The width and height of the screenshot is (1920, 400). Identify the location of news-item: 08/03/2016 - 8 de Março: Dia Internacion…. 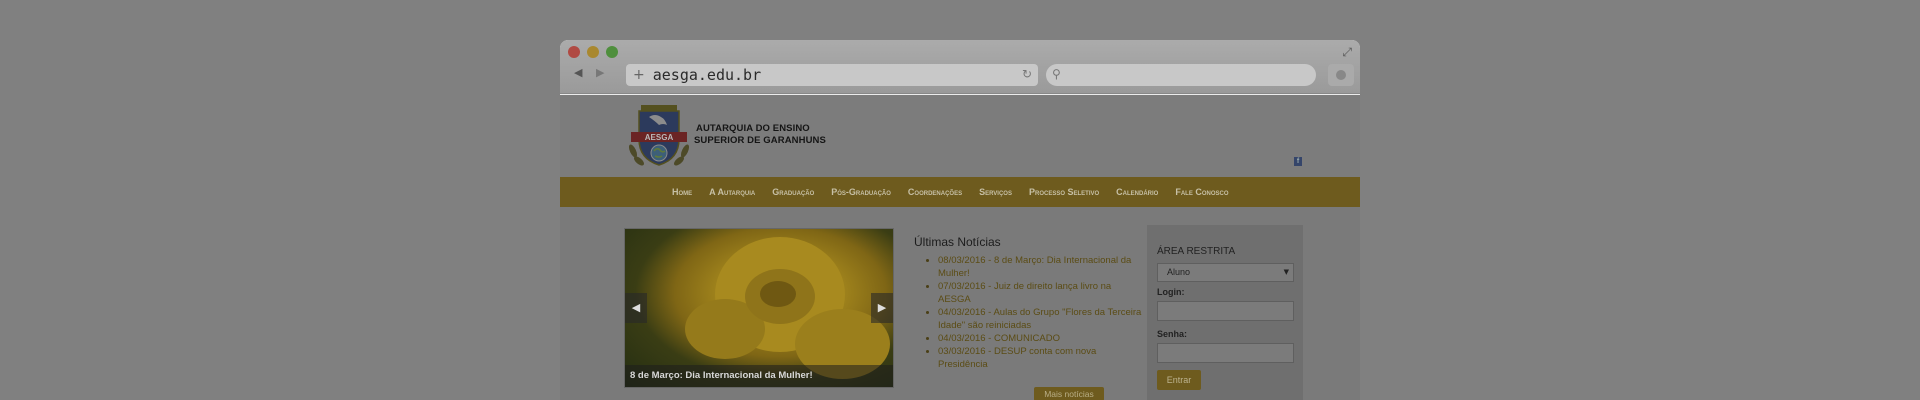
(1041, 267).